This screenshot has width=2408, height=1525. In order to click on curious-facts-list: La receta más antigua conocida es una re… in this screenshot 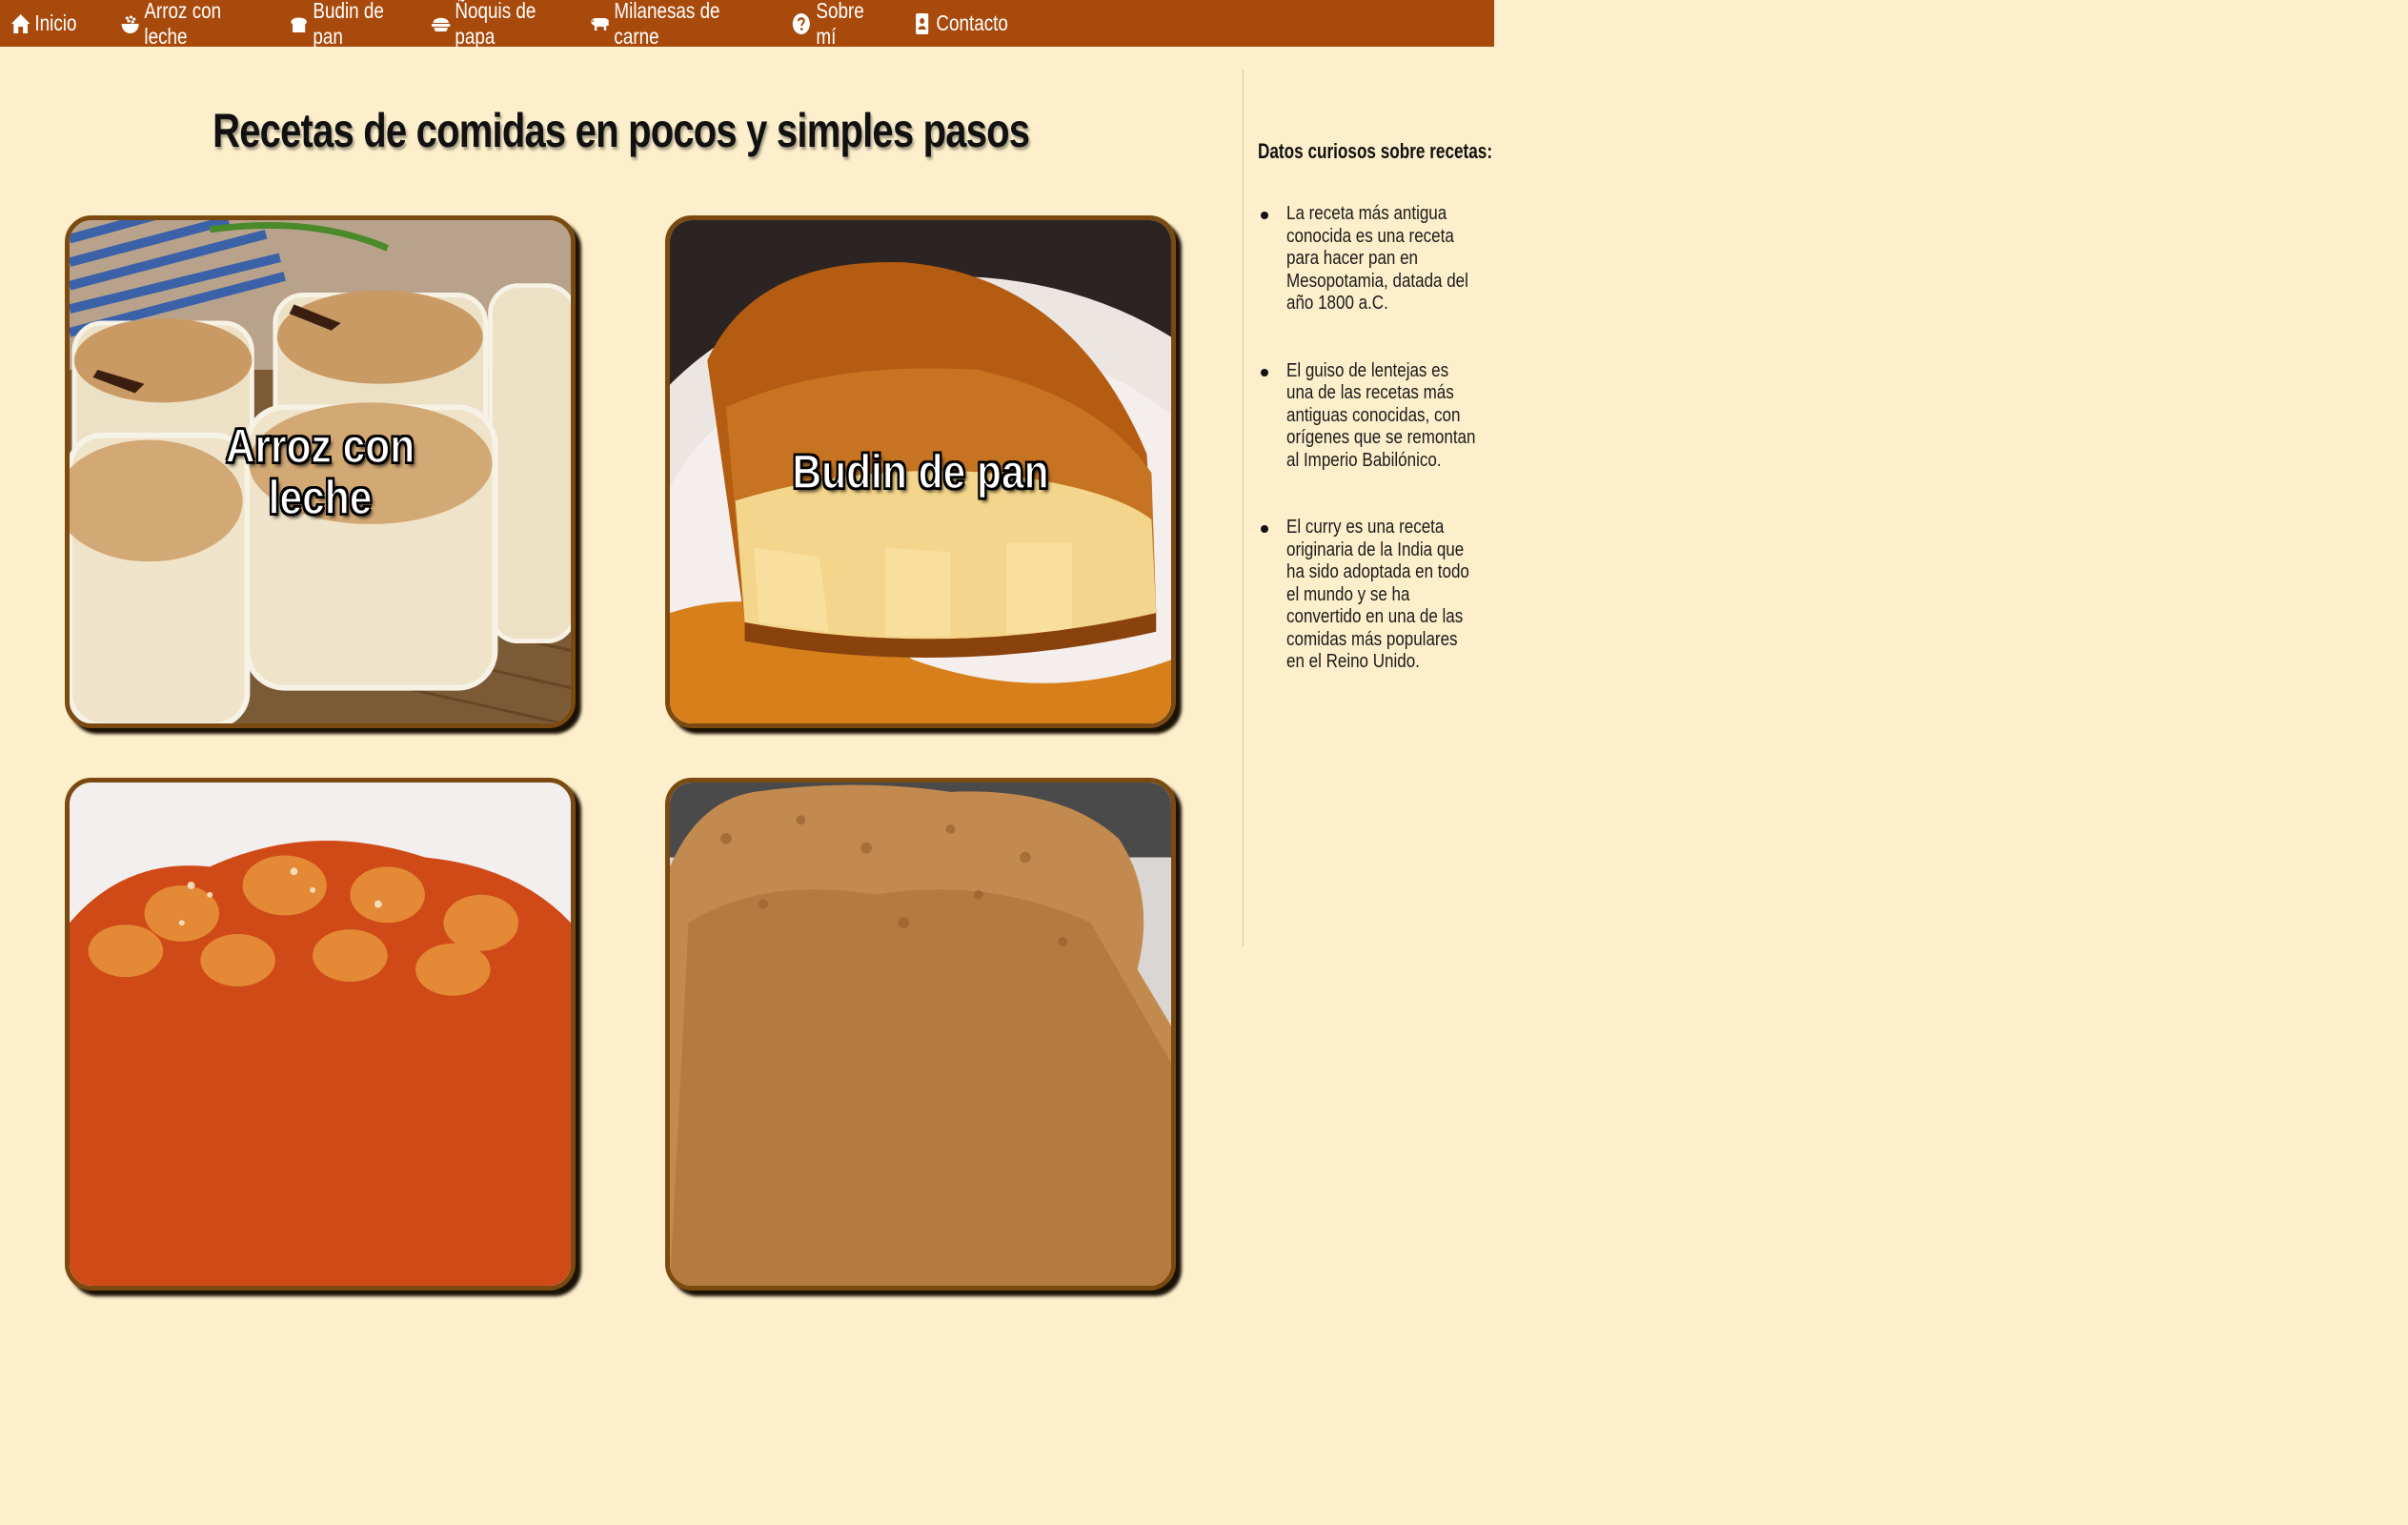, I will do `click(1373, 461)`.